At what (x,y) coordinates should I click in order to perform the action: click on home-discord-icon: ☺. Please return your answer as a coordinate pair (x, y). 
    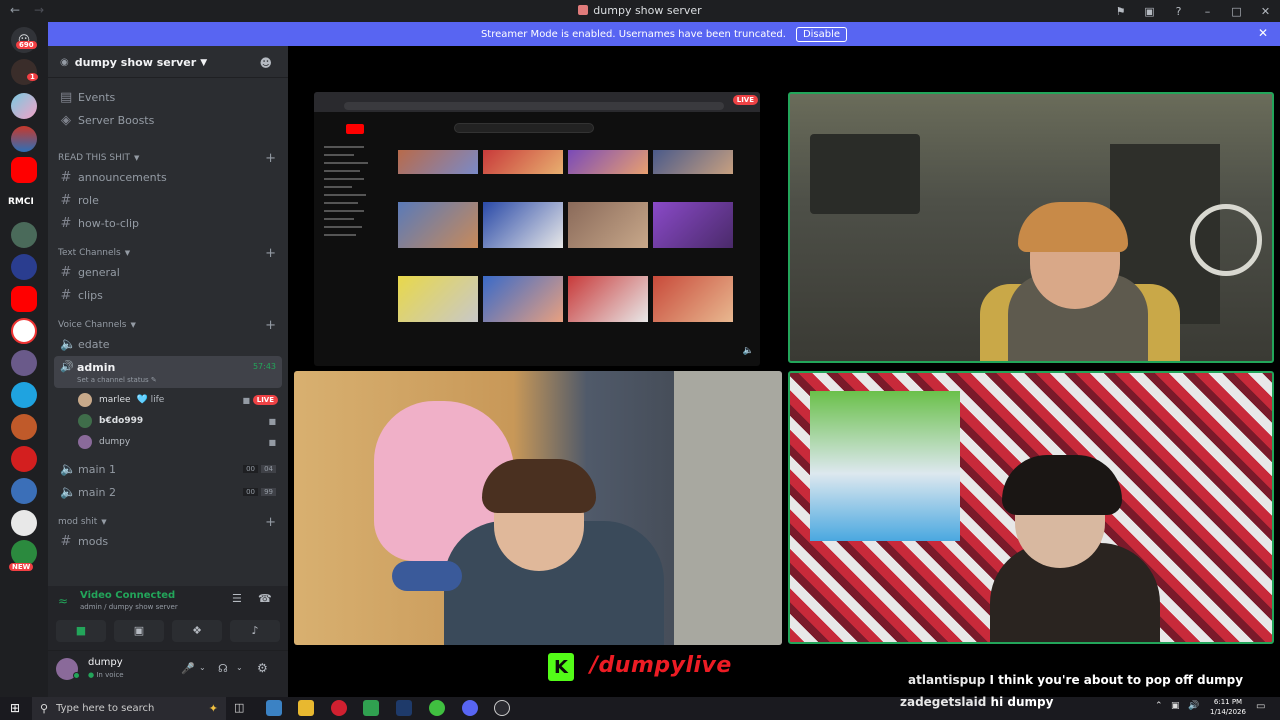
    Looking at the image, I should click on (24, 40).